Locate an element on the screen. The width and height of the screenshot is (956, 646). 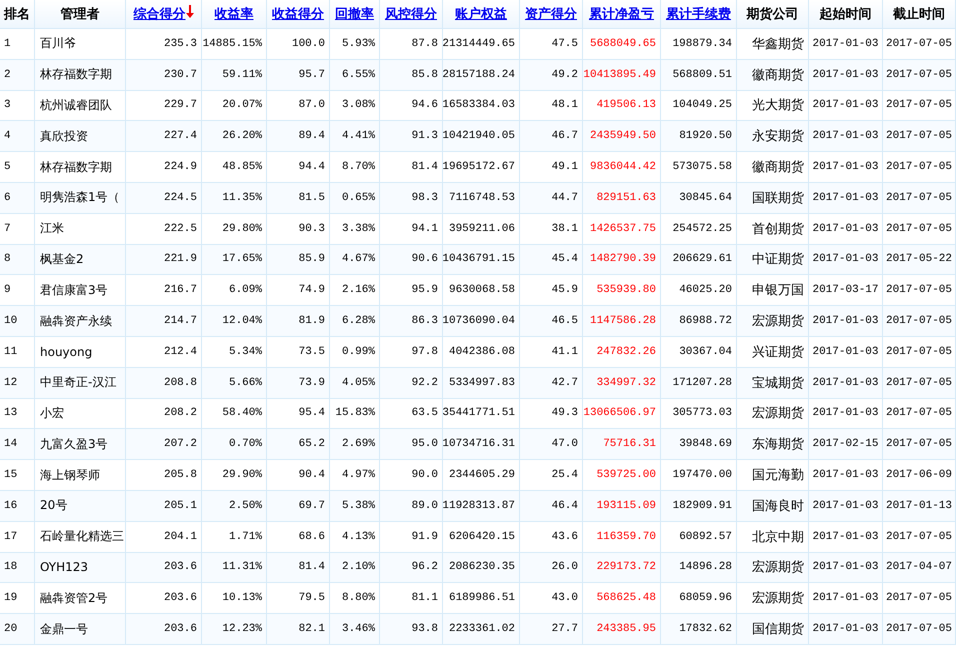
table-cell: 2017-02-15 is located at coordinates (846, 444).